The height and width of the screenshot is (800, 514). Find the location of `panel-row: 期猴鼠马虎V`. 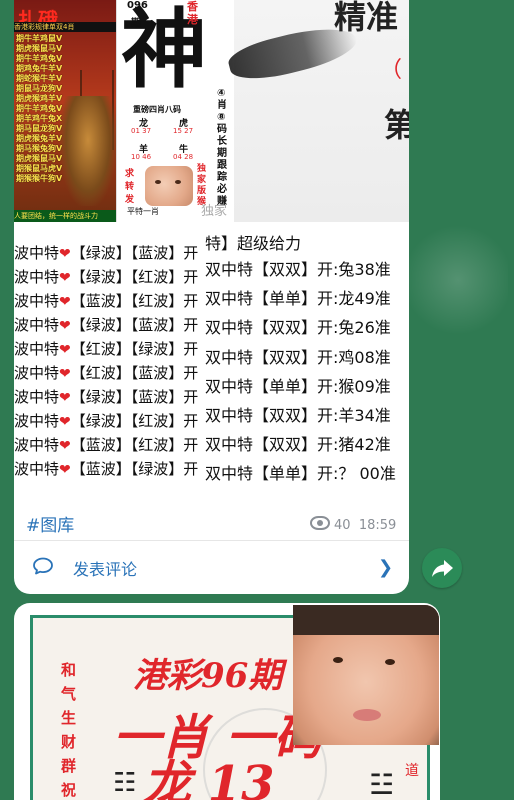

panel-row: 期猴鼠马虎V is located at coordinates (39, 168).